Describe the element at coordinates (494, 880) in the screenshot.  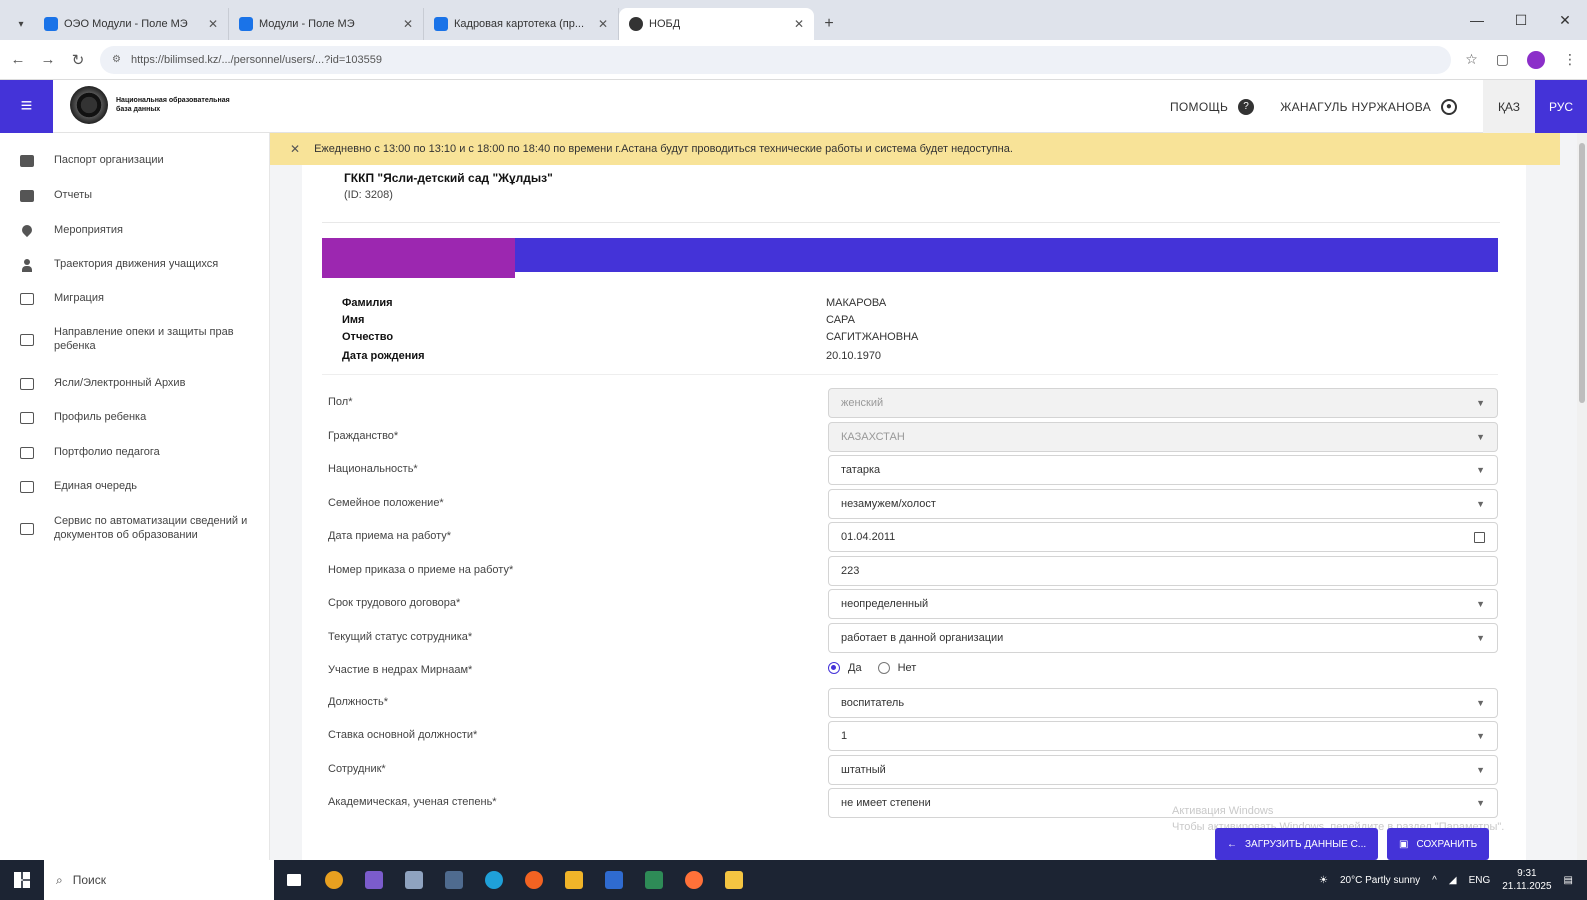
I see `edge-icon` at that location.